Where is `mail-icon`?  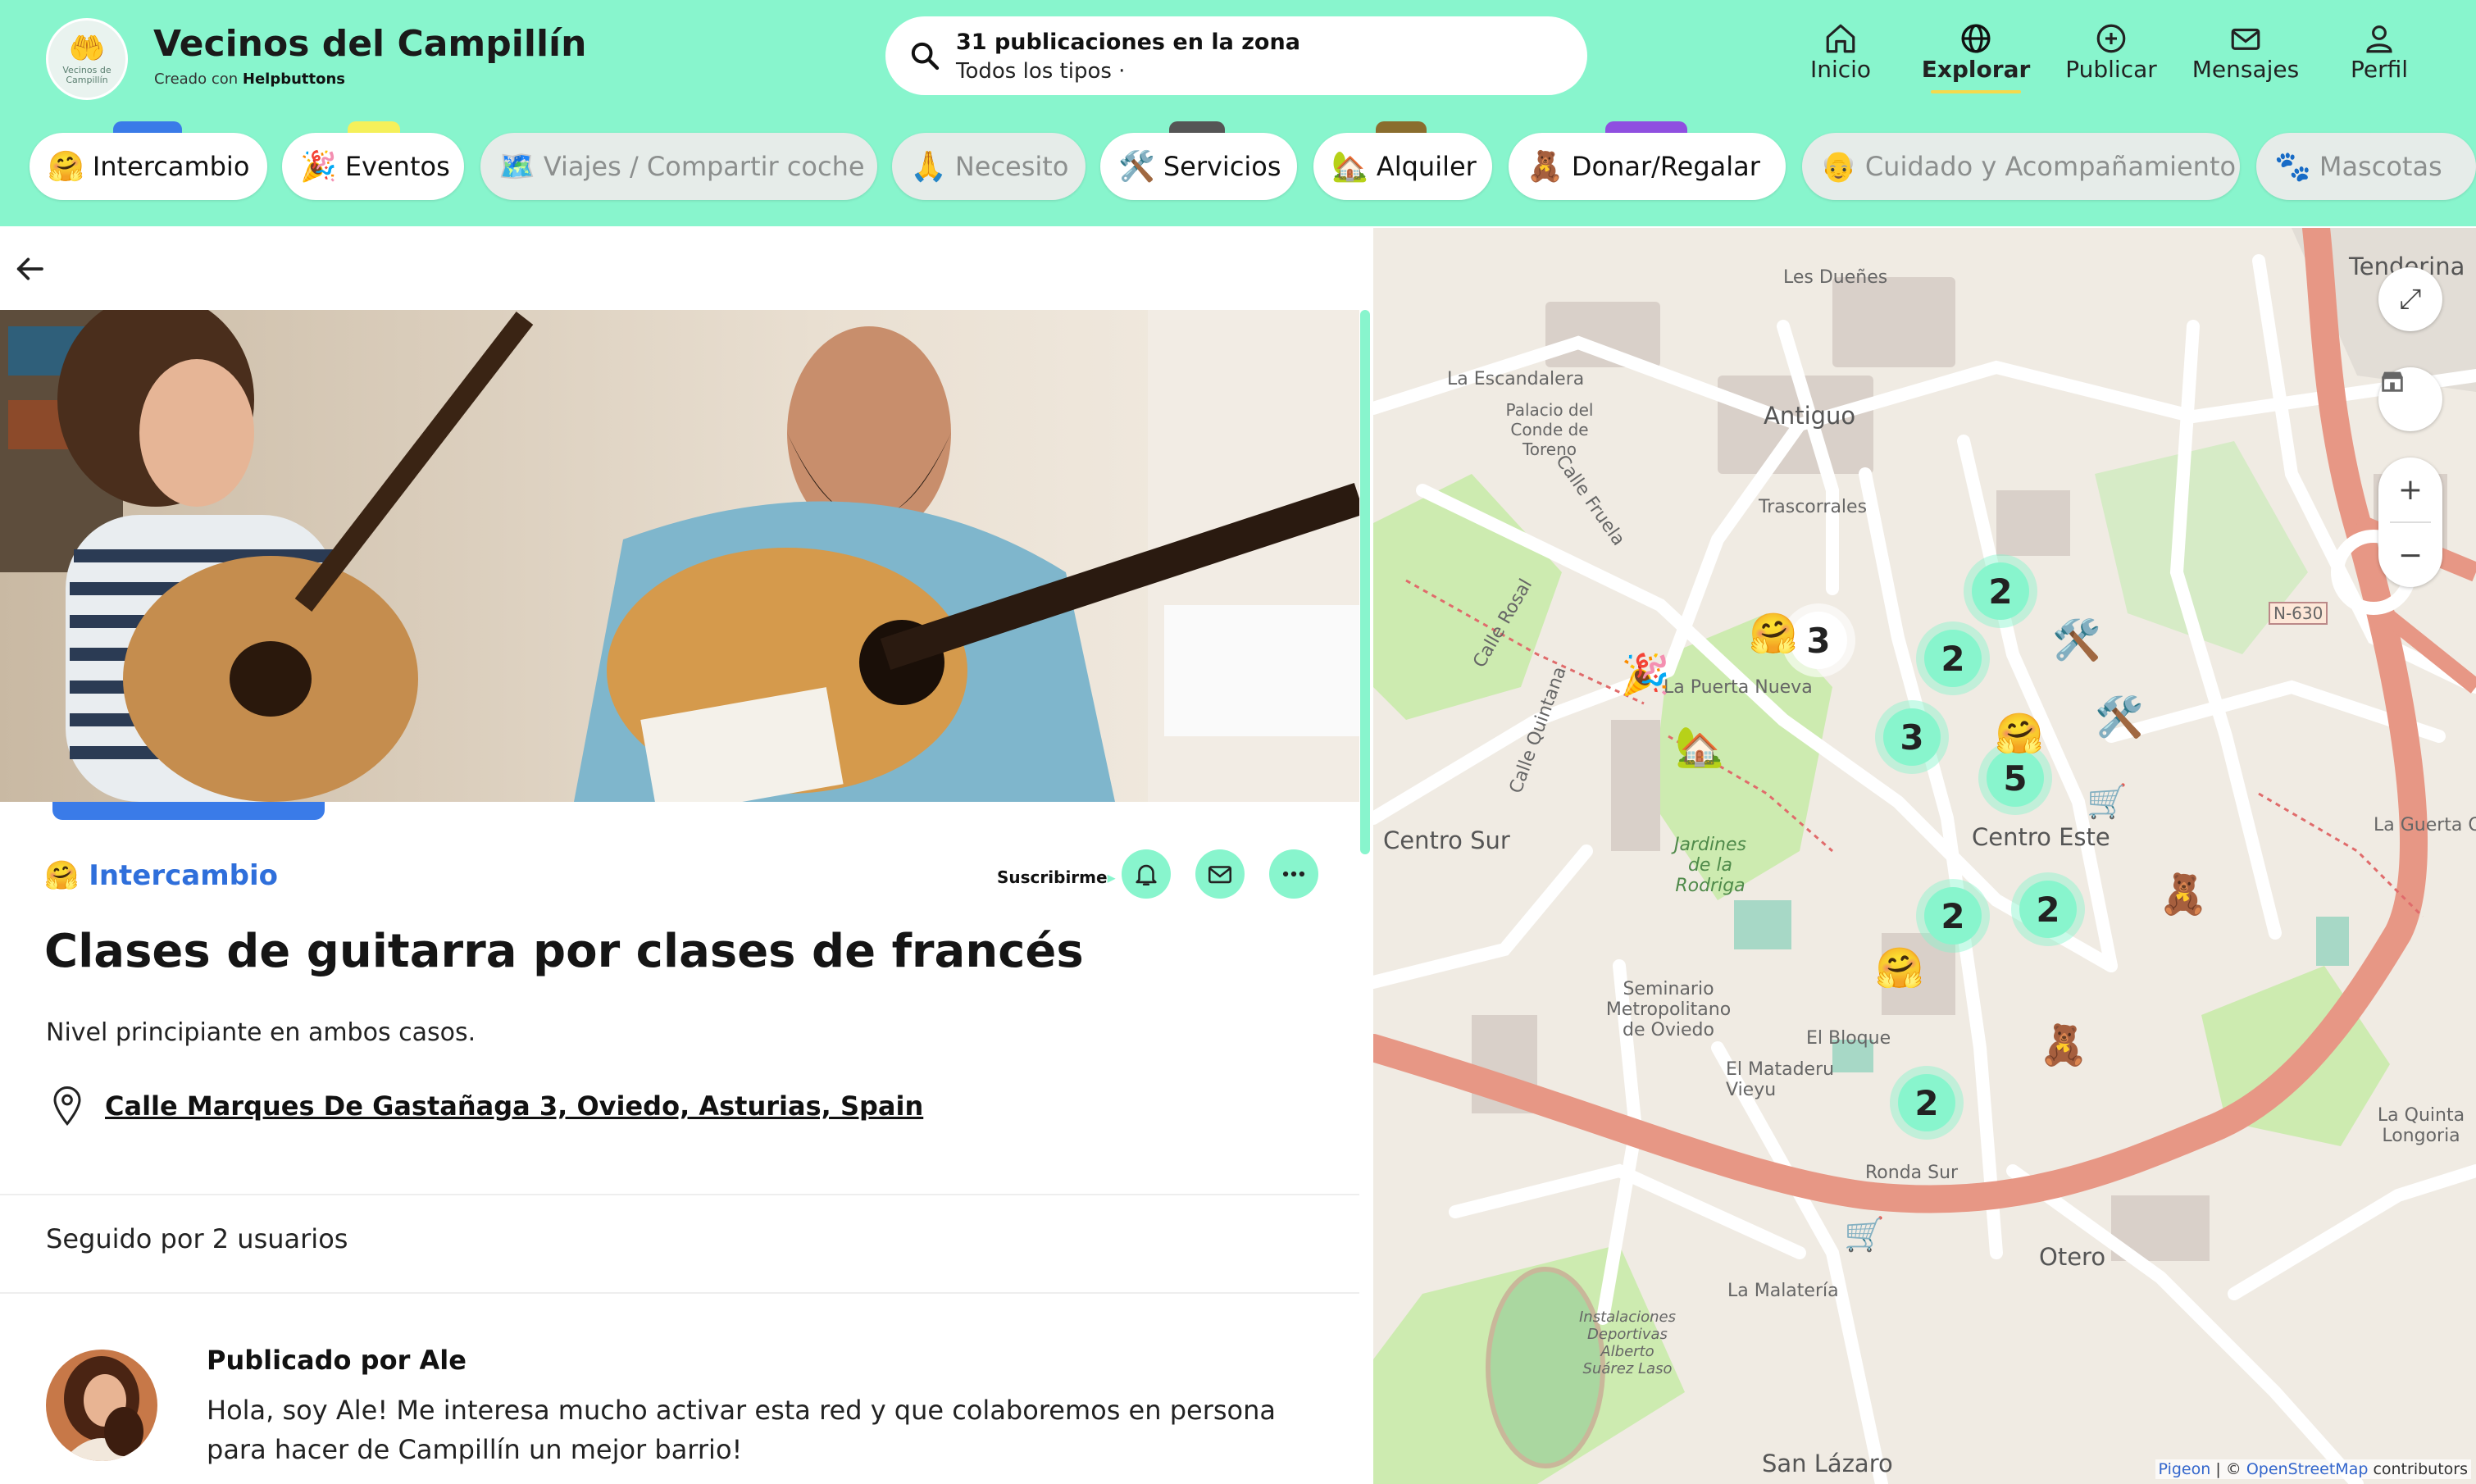
mail-icon is located at coordinates (2246, 39).